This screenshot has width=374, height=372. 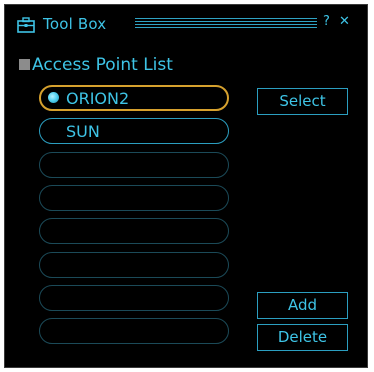 I want to click on select-button: Select, so click(x=302, y=101).